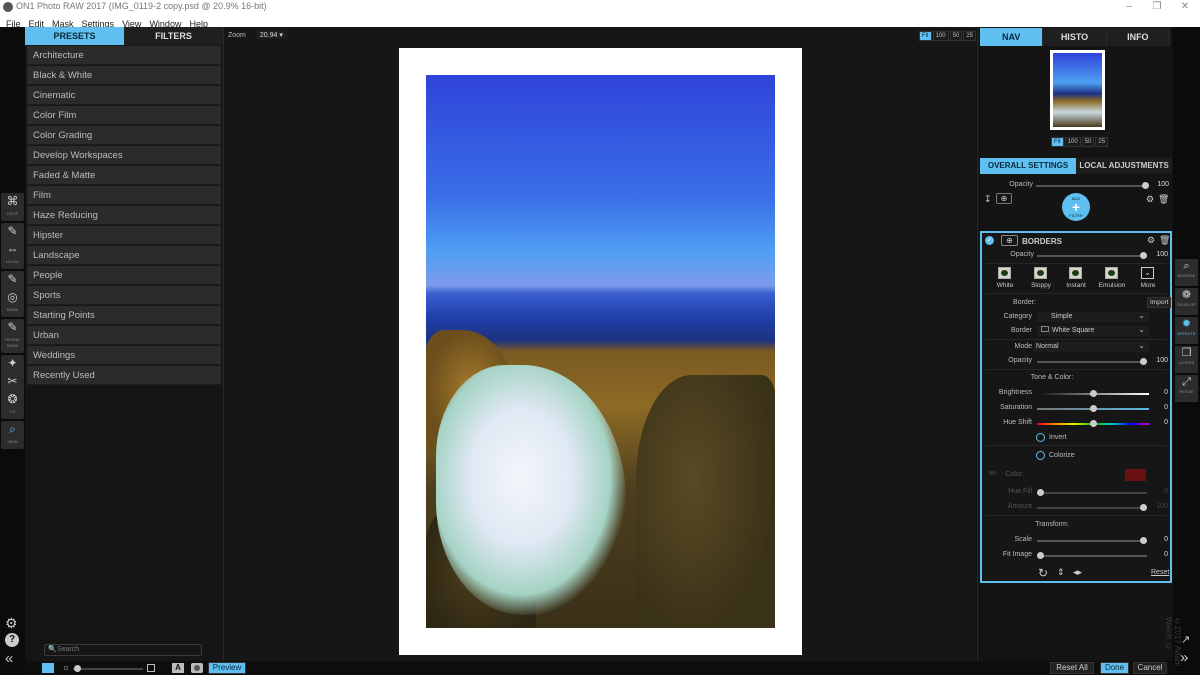 The height and width of the screenshot is (675, 1200). What do you see at coordinates (124, 195) in the screenshot?
I see `preset-category-item: Film` at bounding box center [124, 195].